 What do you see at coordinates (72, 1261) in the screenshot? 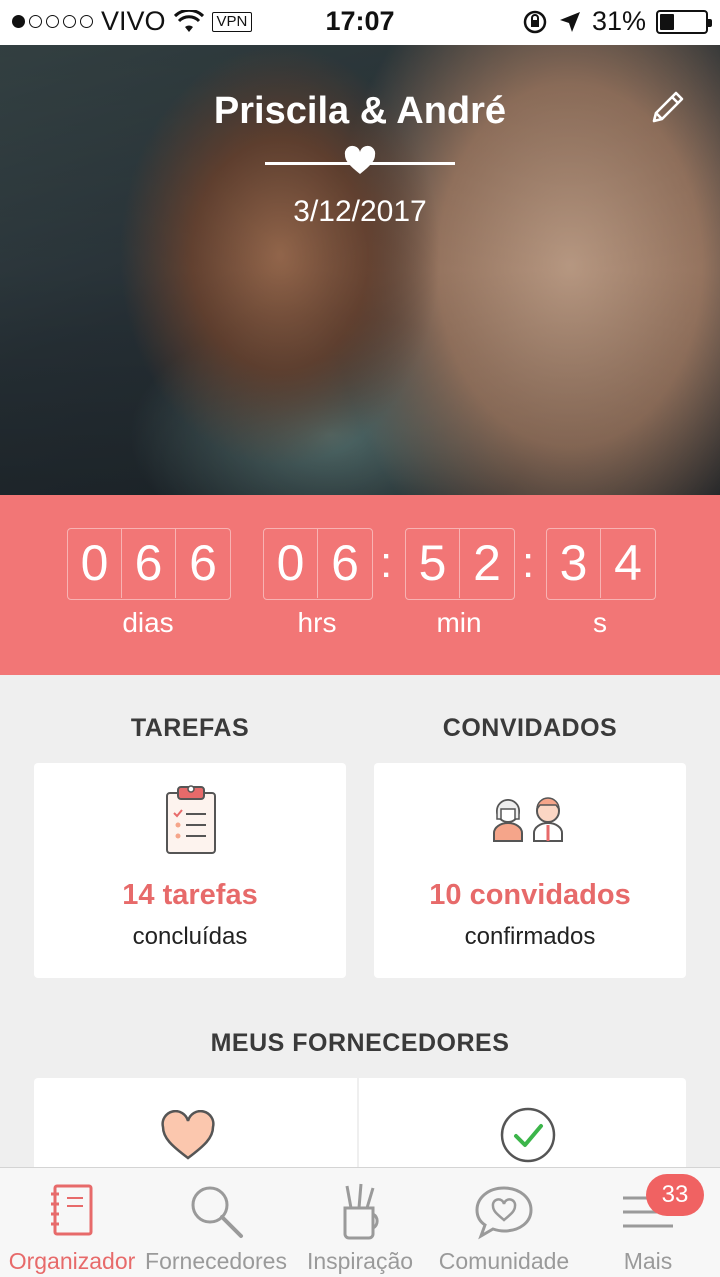
I see `tab-label: Organizador` at bounding box center [72, 1261].